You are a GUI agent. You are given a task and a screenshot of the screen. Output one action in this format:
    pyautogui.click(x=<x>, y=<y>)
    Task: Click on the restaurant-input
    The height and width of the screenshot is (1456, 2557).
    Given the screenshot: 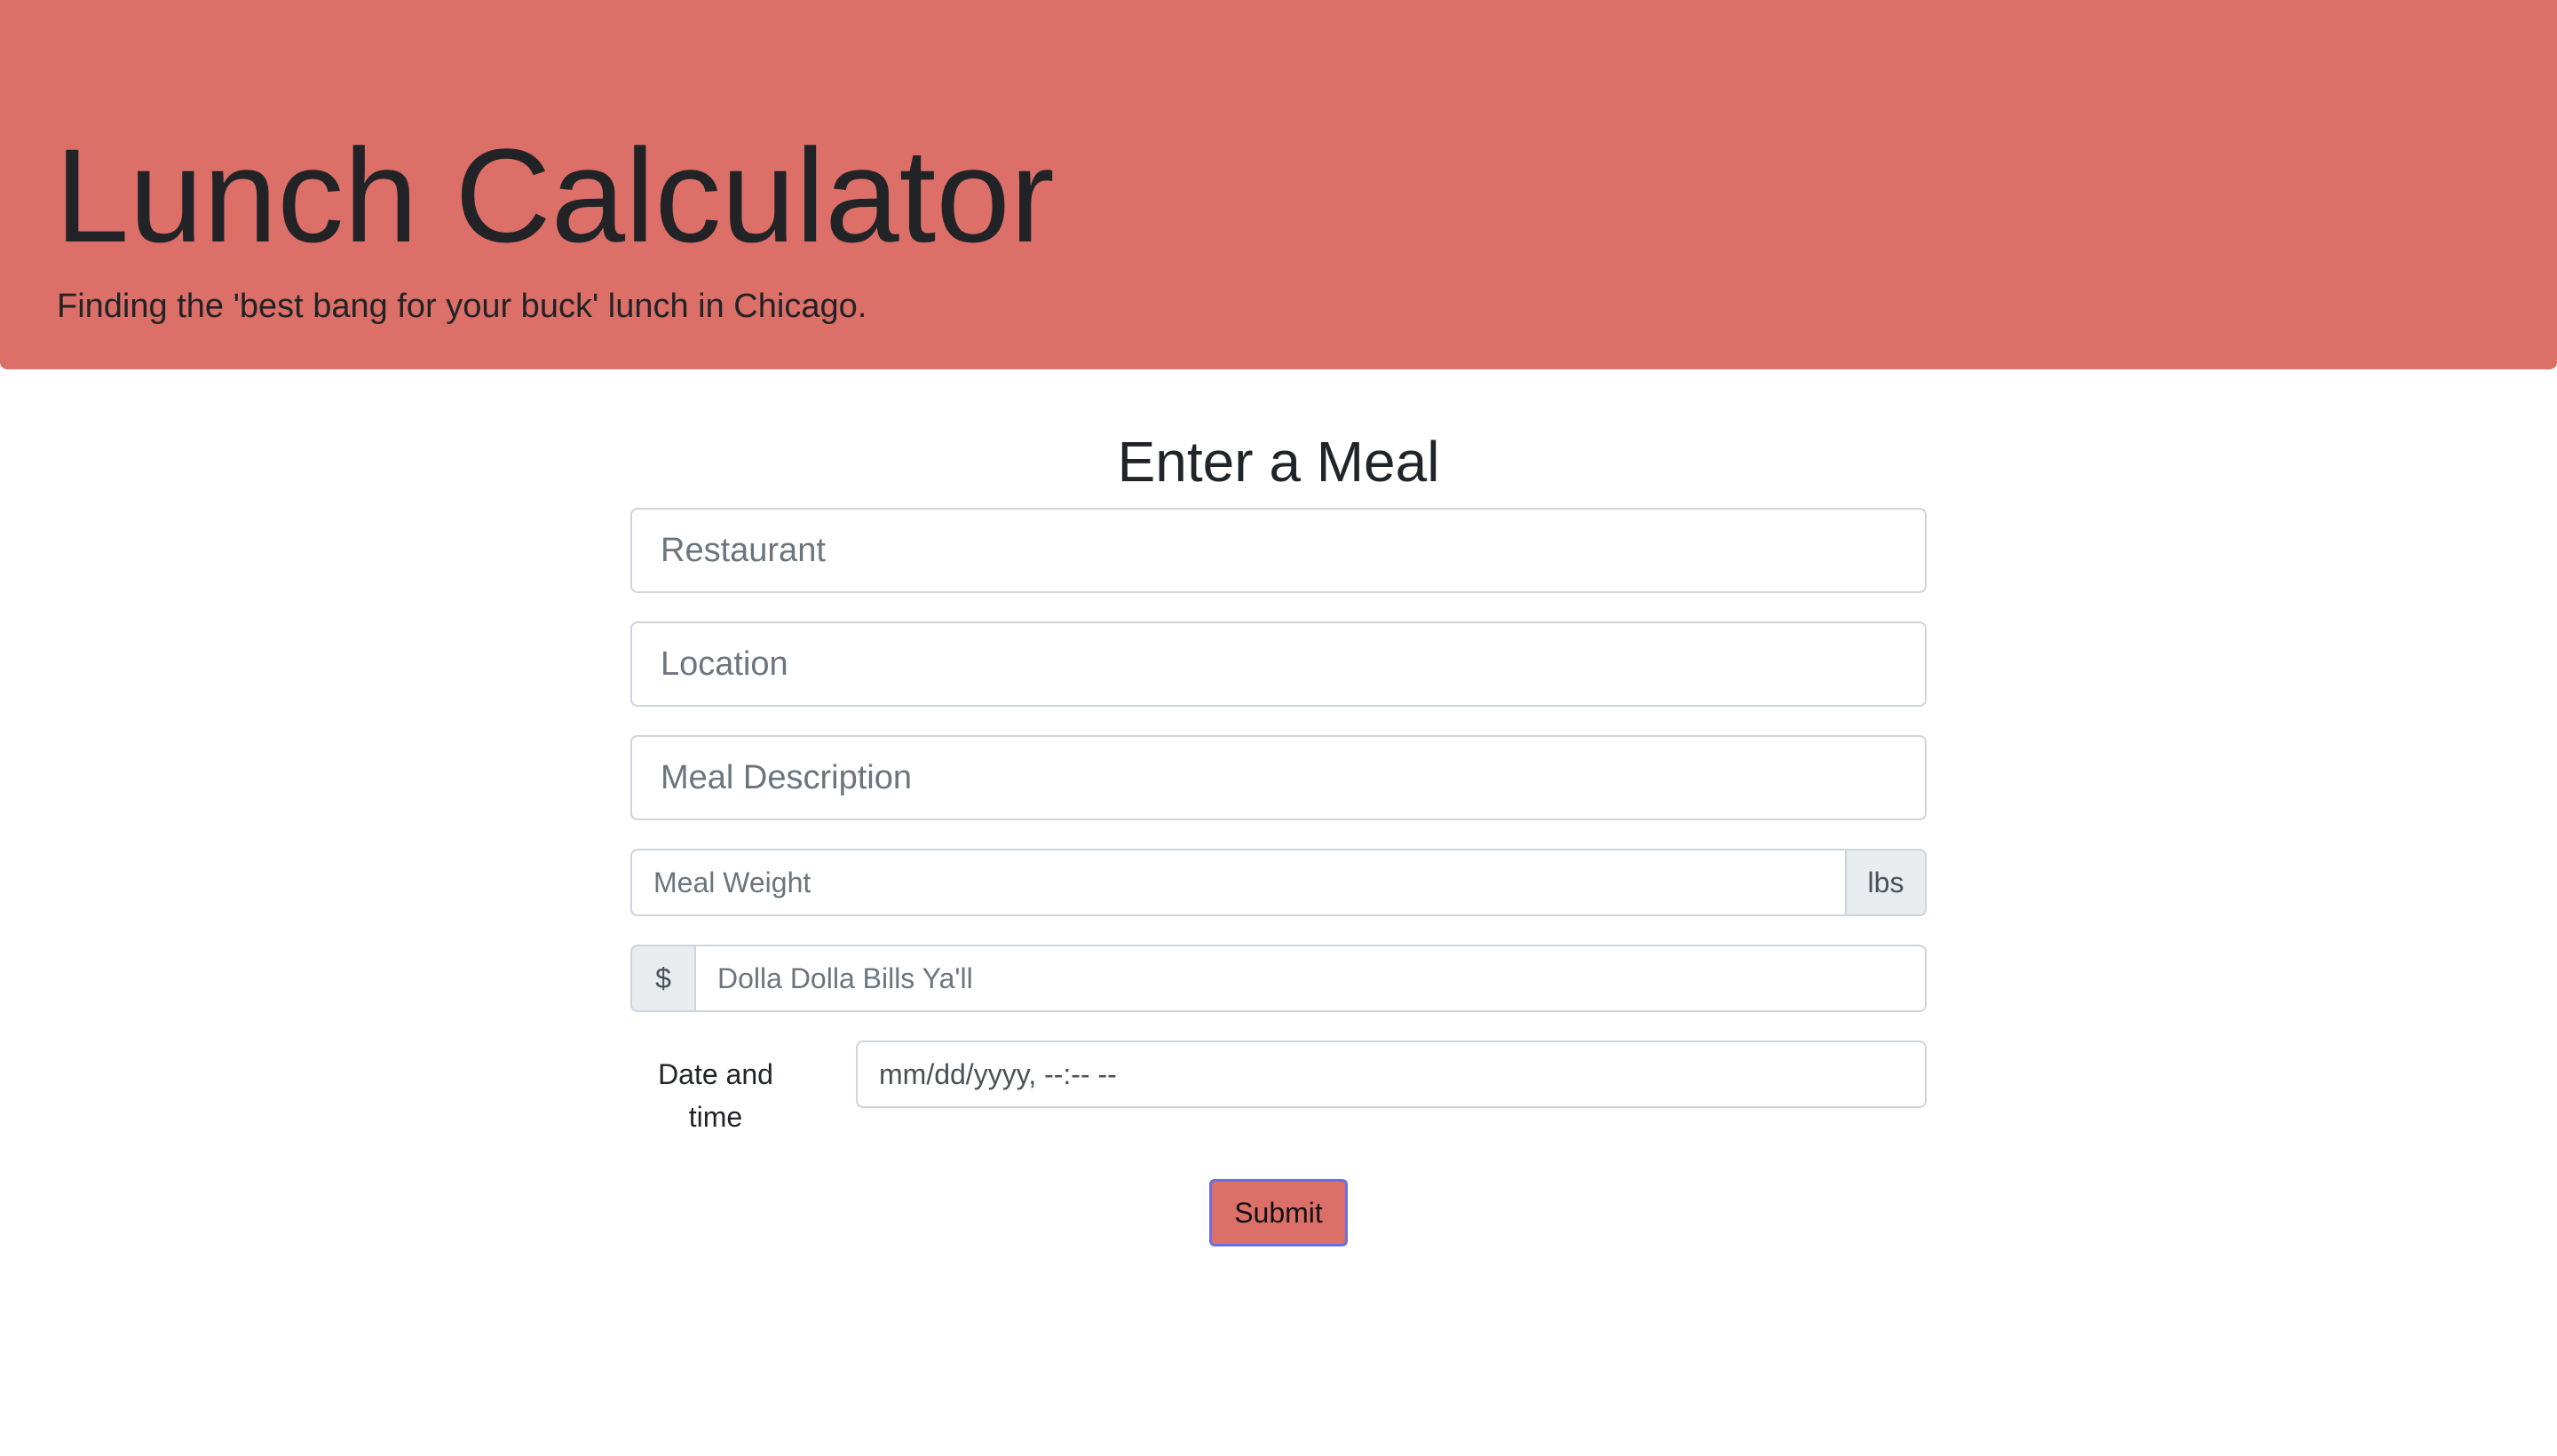 What is the action you would take?
    pyautogui.click(x=1278, y=550)
    